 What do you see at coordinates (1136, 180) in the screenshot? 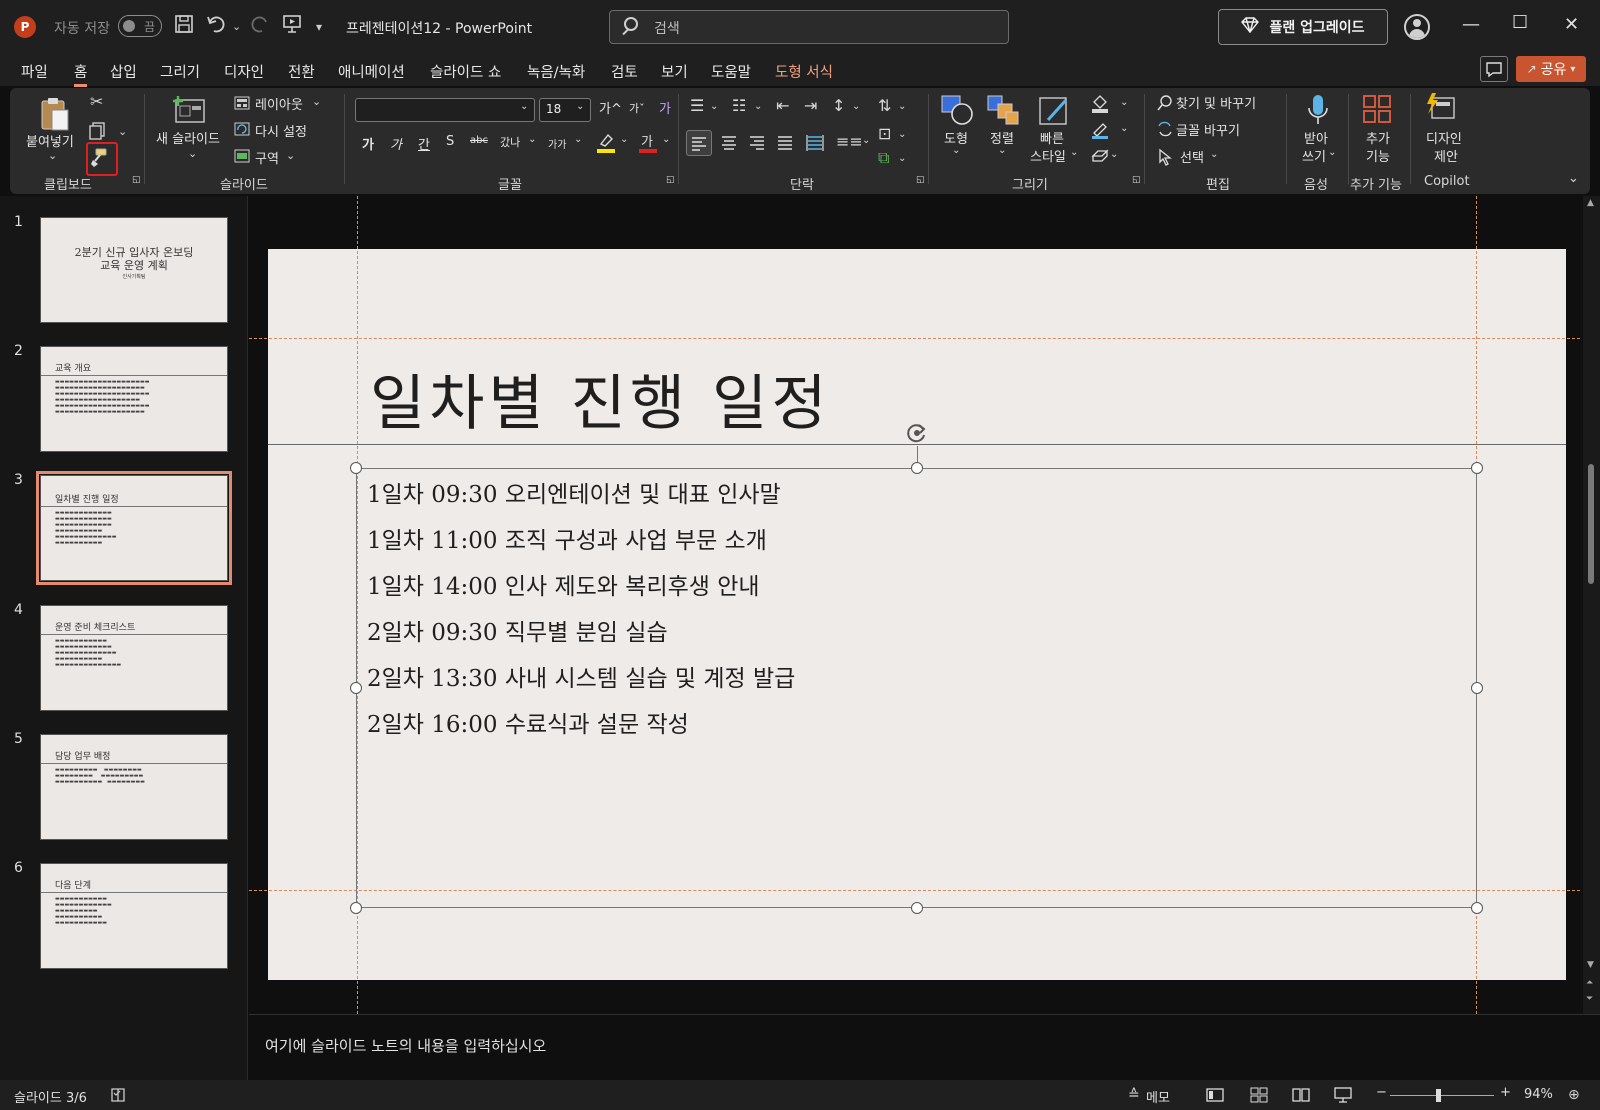
I see `drawing-launcher-icon: ◱` at bounding box center [1136, 180].